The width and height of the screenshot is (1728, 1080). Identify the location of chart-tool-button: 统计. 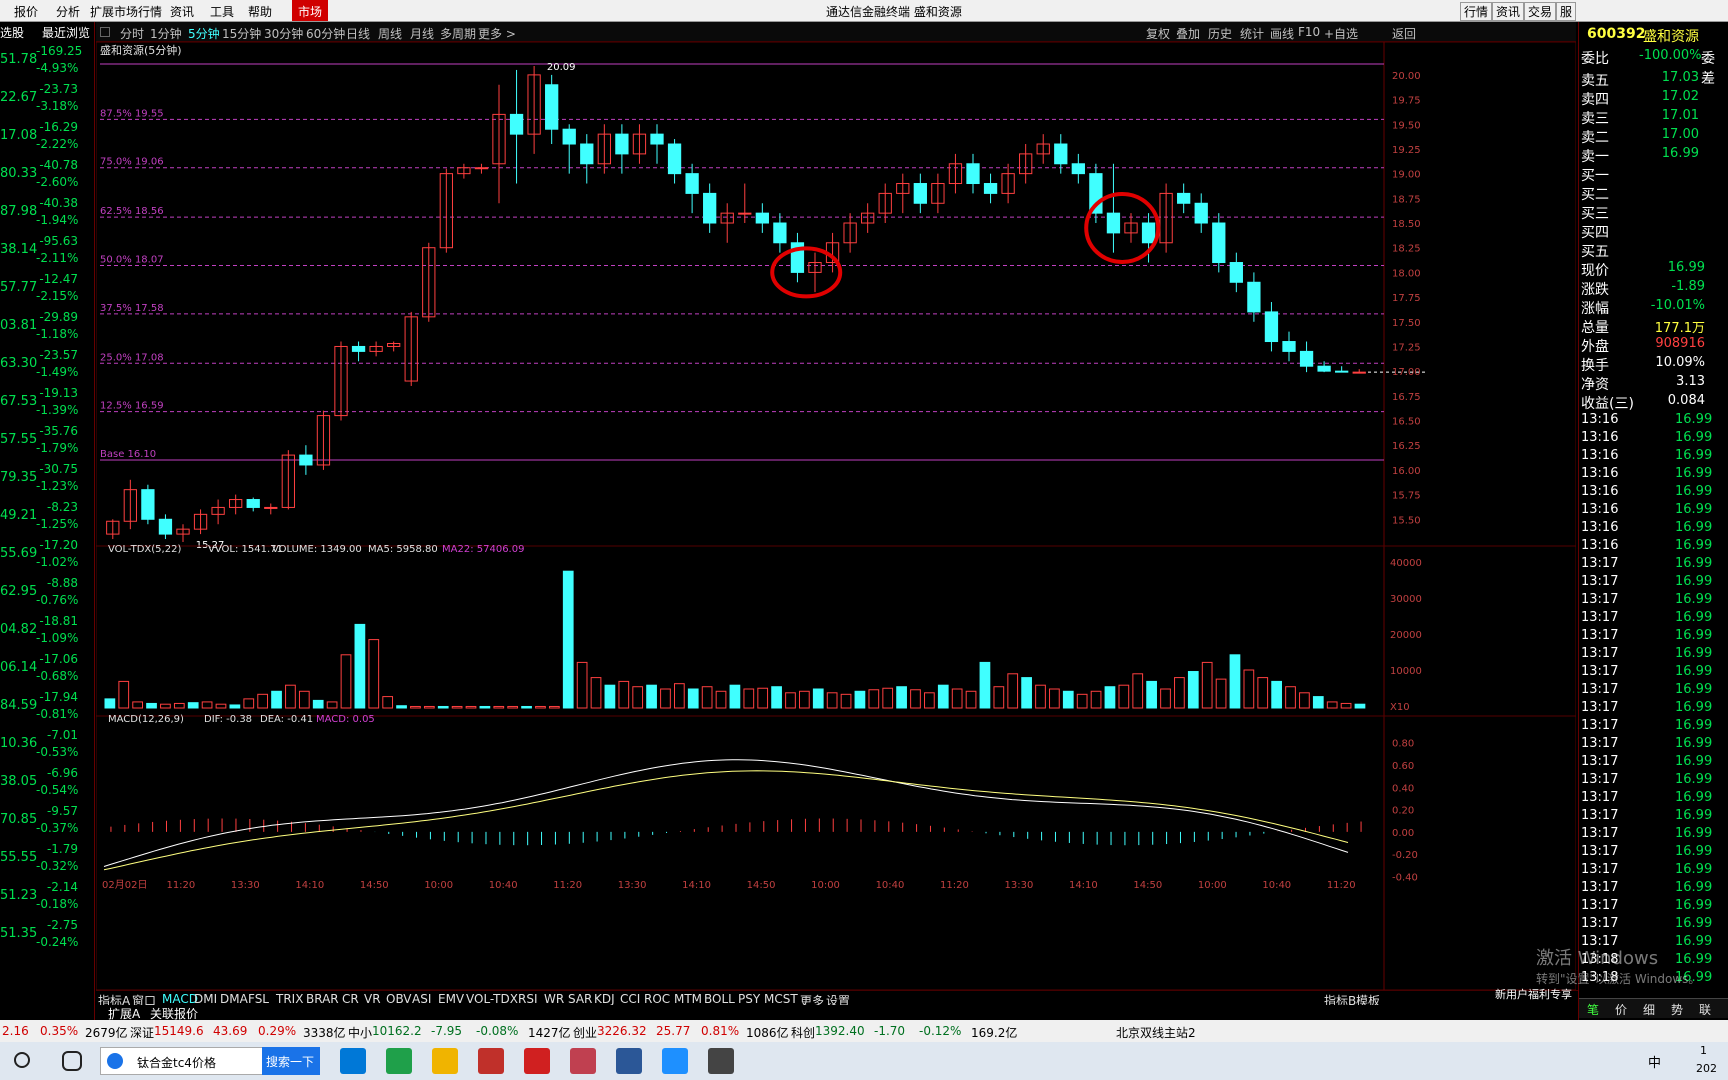
(1252, 33).